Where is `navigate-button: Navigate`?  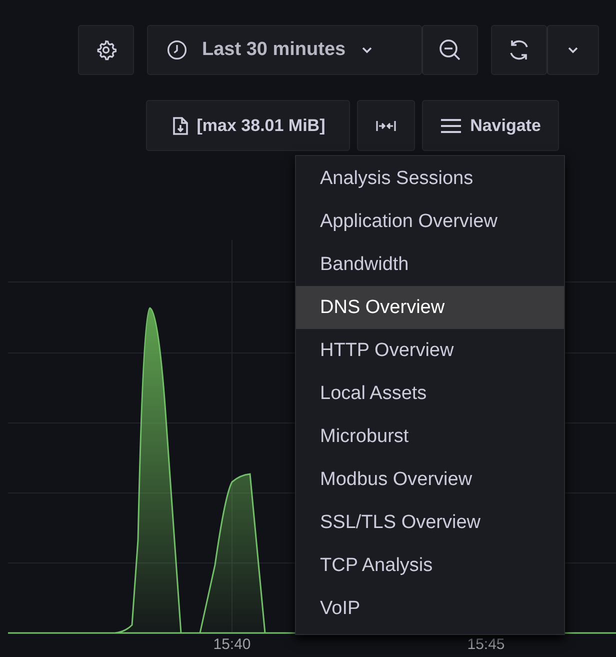 navigate-button: Navigate is located at coordinates (490, 125).